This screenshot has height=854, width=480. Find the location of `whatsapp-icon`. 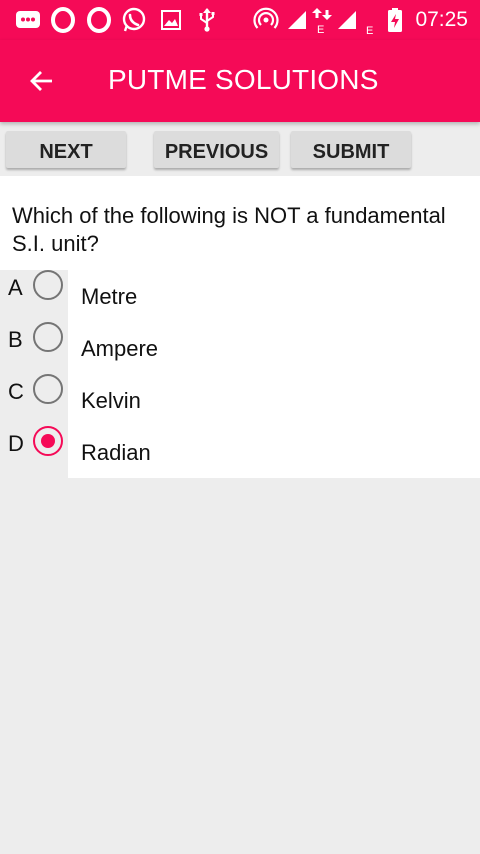

whatsapp-icon is located at coordinates (134, 20).